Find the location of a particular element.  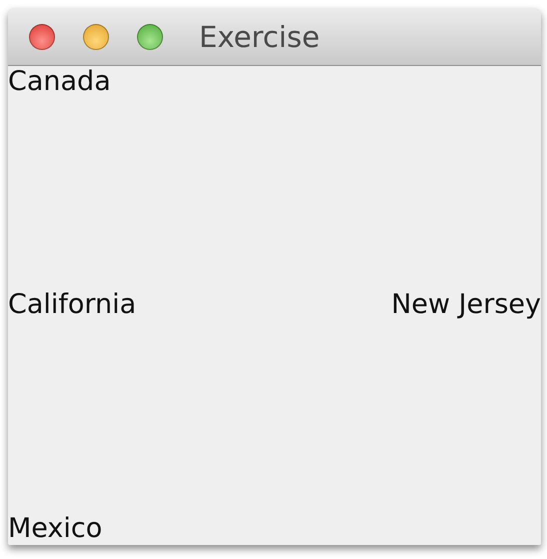

close-button is located at coordinates (42, 37).